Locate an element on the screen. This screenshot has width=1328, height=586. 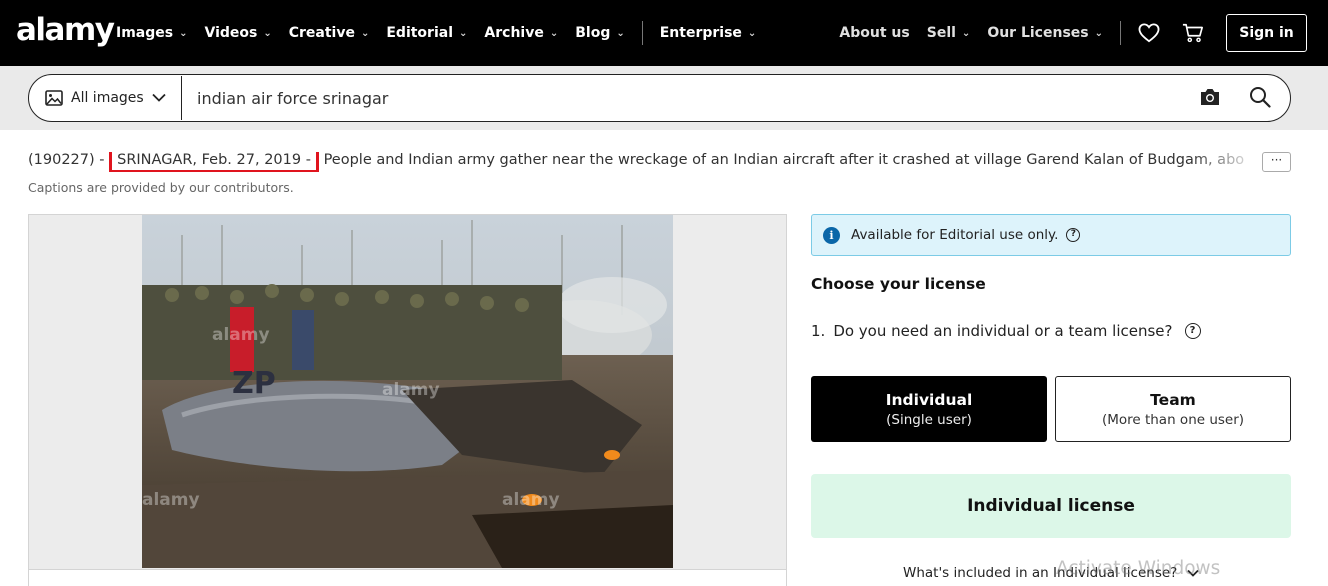
option-title: Team is located at coordinates (1173, 399).